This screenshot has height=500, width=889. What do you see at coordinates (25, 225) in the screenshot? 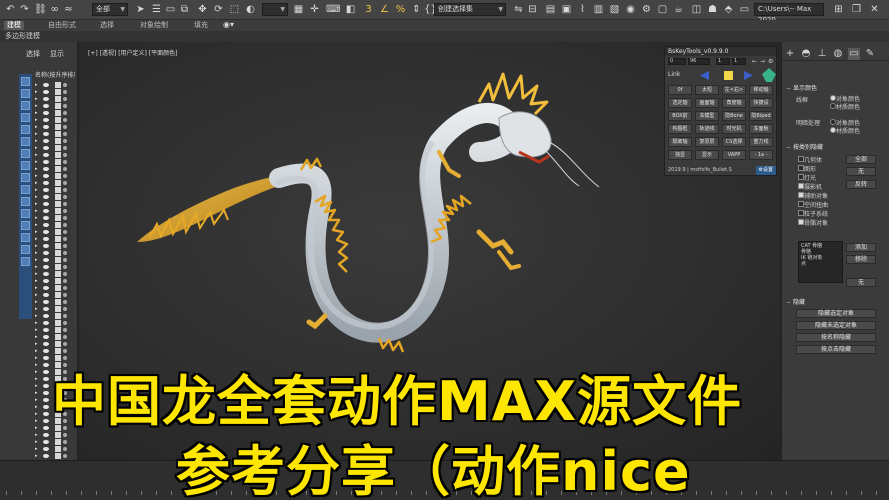
I see `filter-all-icon` at bounding box center [25, 225].